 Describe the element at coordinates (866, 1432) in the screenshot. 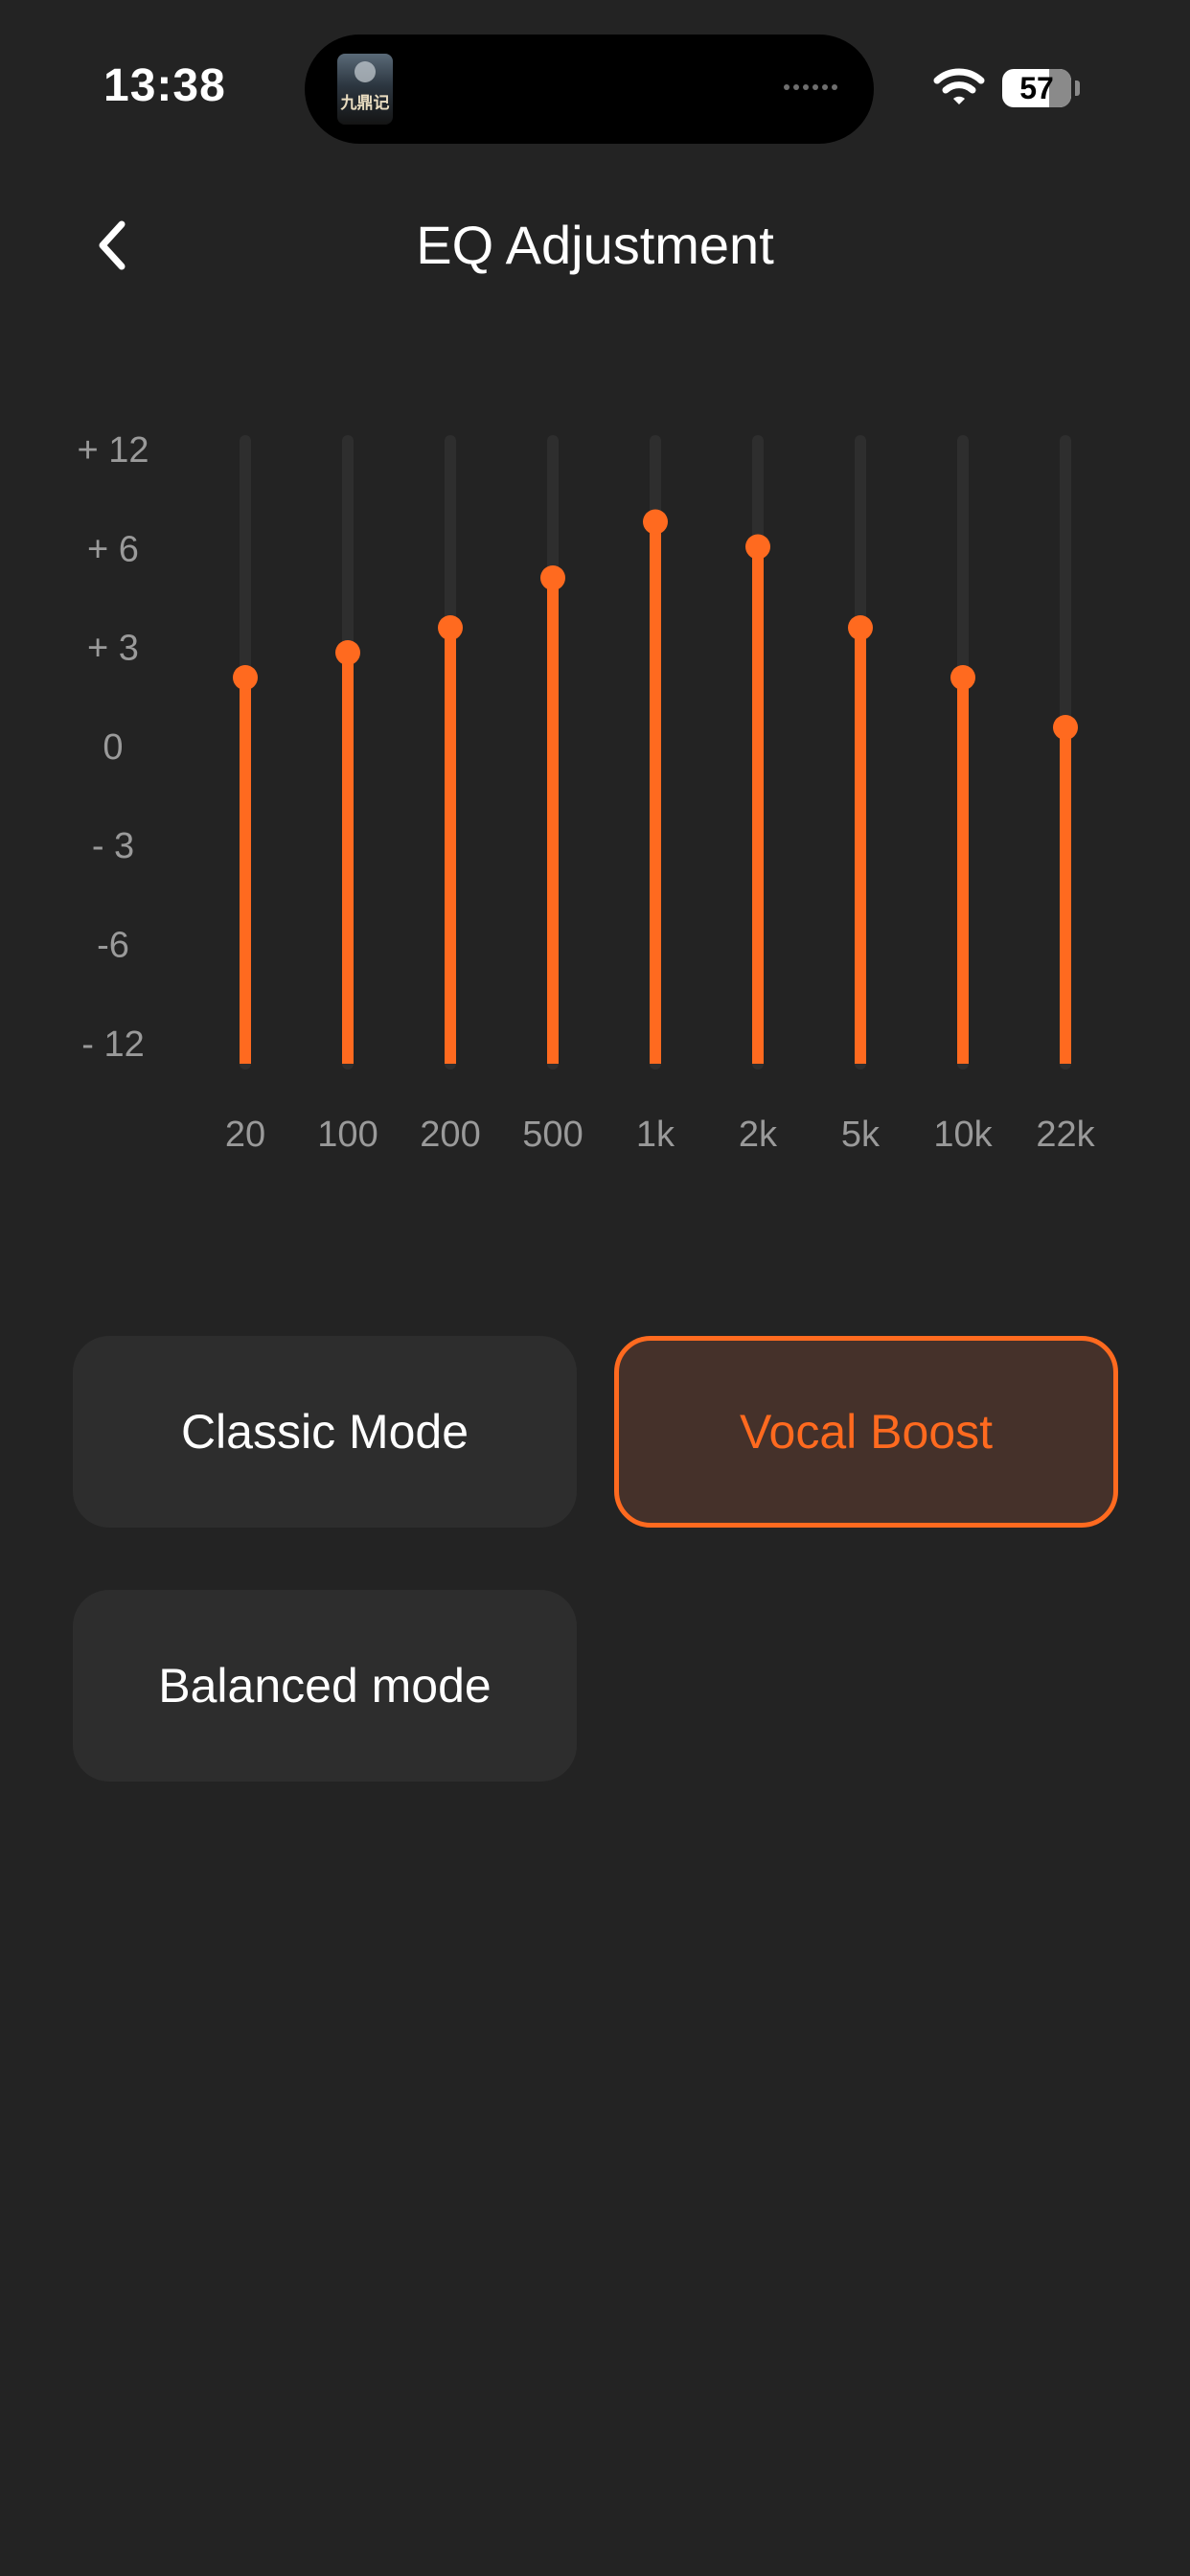

I see `vocal-boost-button: Vocal Boost` at that location.